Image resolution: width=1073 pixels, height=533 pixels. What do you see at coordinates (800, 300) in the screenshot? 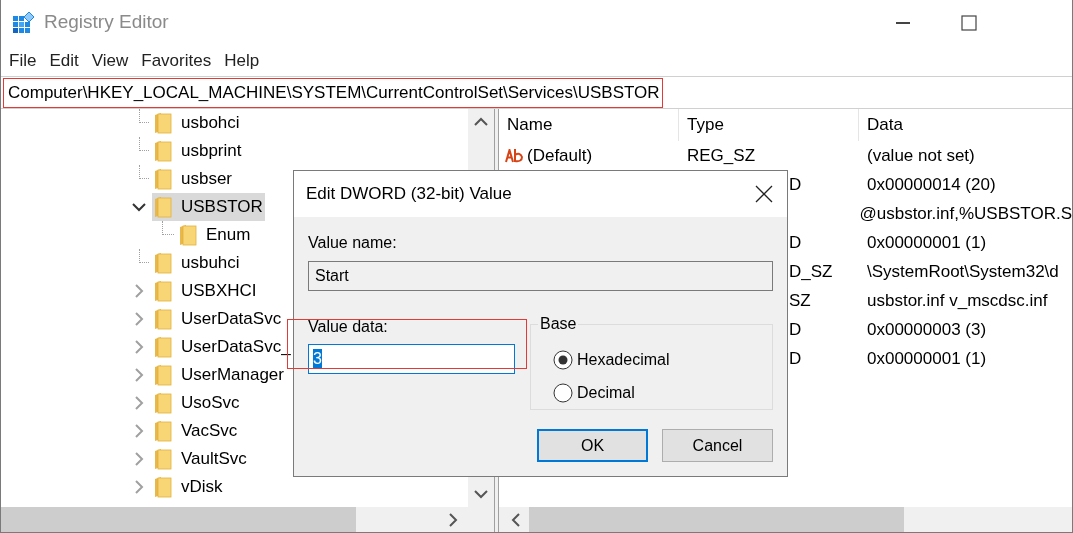
I see `table-cell: SZ` at bounding box center [800, 300].